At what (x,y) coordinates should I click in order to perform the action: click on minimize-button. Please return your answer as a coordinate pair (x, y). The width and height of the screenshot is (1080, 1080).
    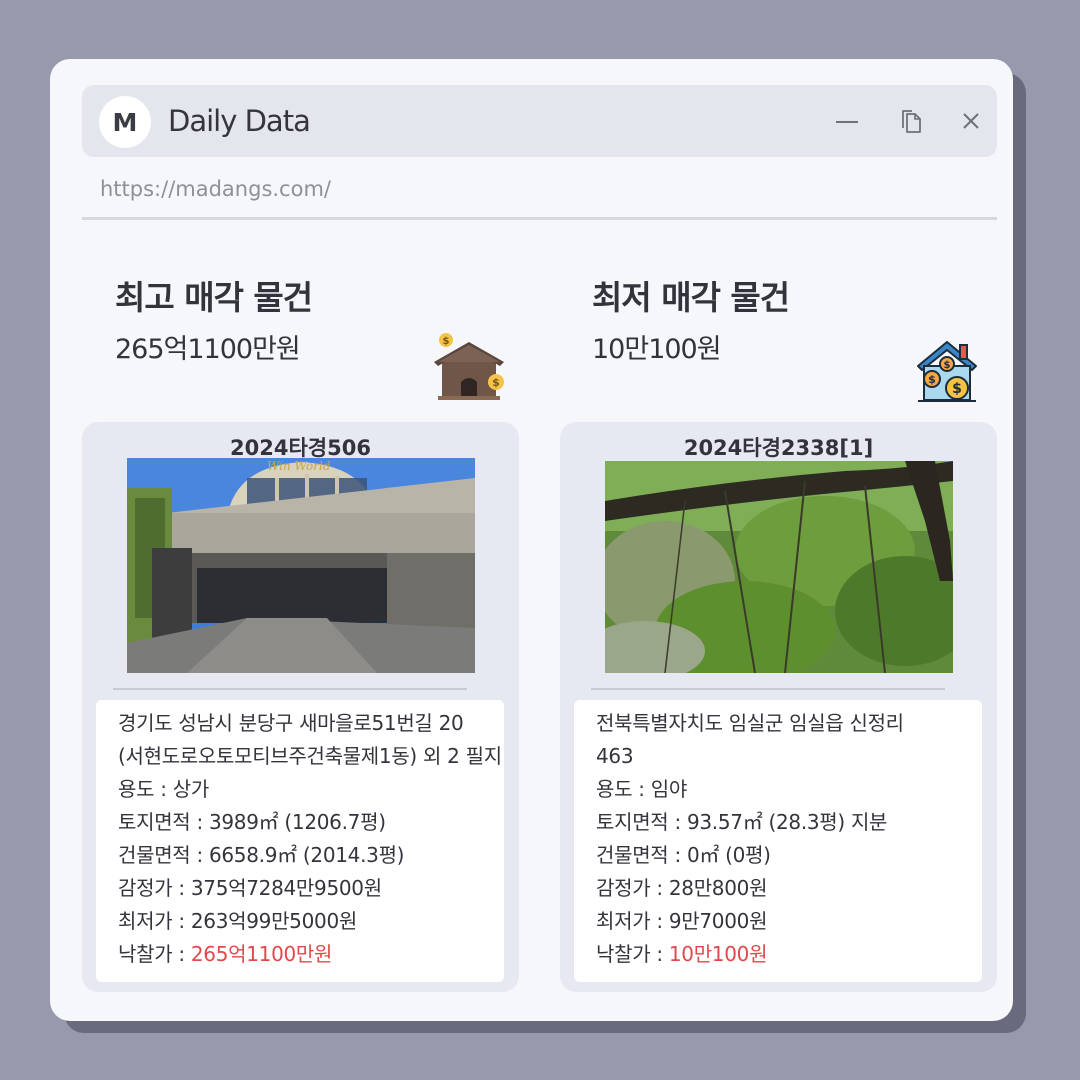
    Looking at the image, I should click on (847, 121).